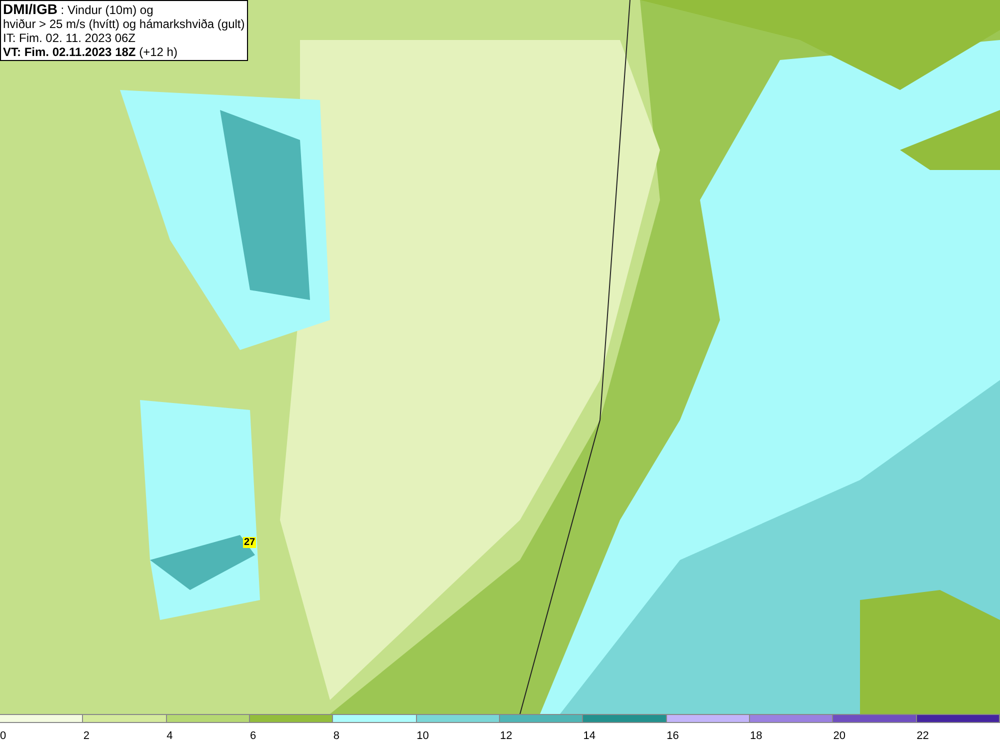 The width and height of the screenshot is (1000, 747). I want to click on legend-tick-label: 0, so click(3, 736).